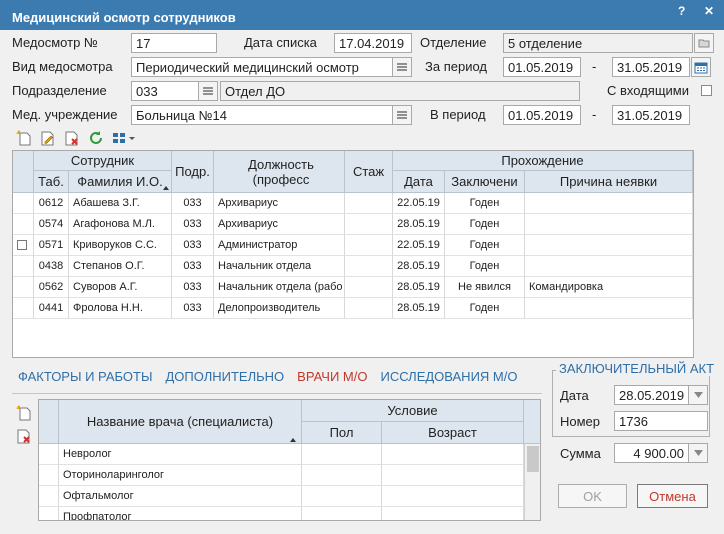  I want to click on employee-group-header: Сотрудник, so click(103, 161).